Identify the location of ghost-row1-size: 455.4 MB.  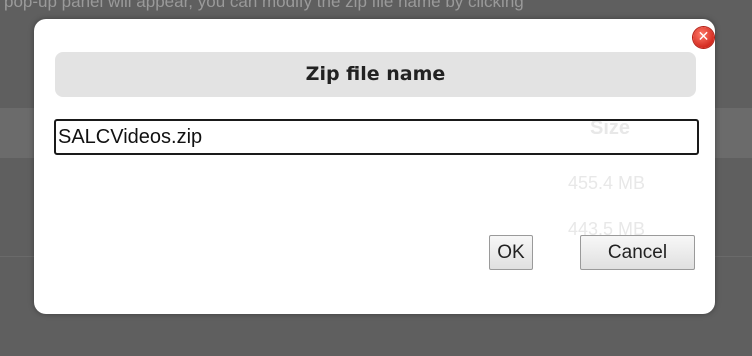
(607, 183).